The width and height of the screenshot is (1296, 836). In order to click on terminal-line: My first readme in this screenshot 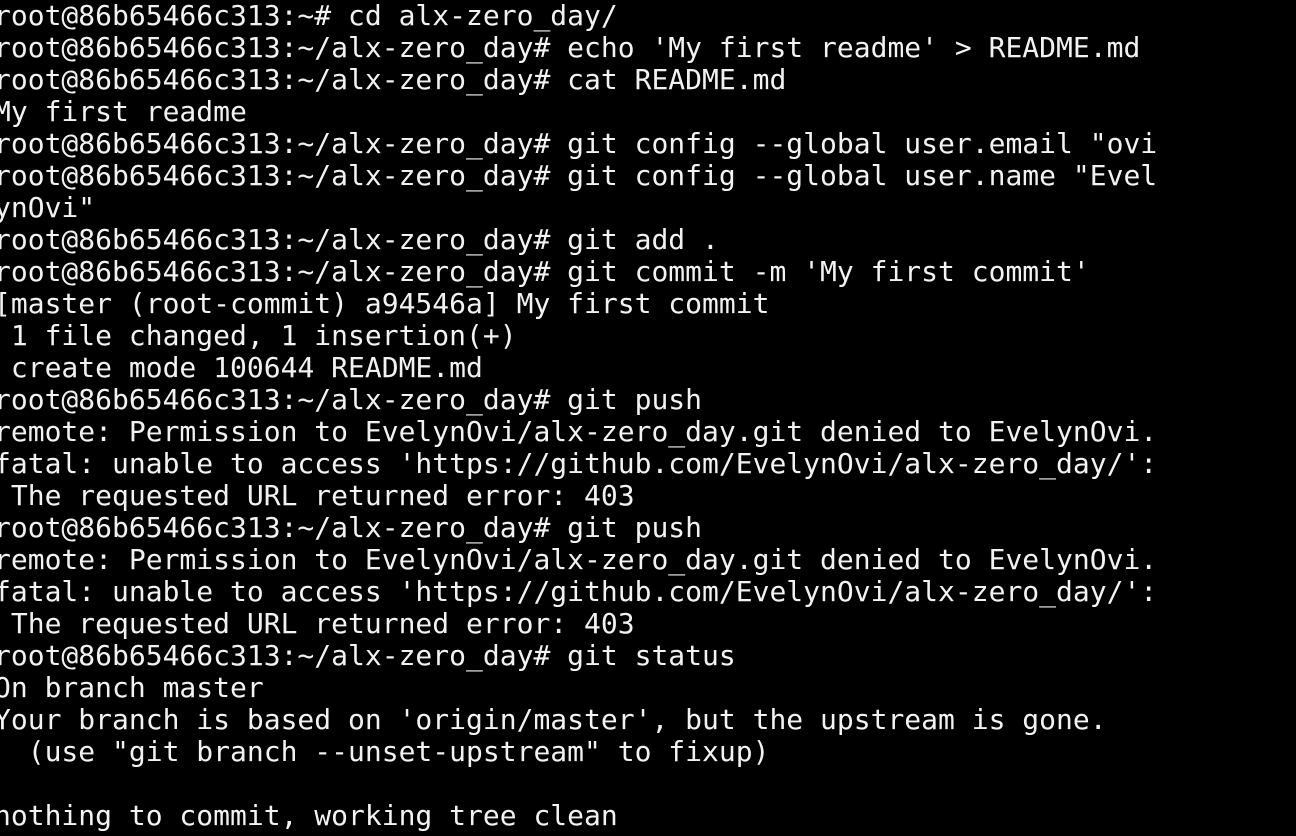, I will do `click(123, 111)`.